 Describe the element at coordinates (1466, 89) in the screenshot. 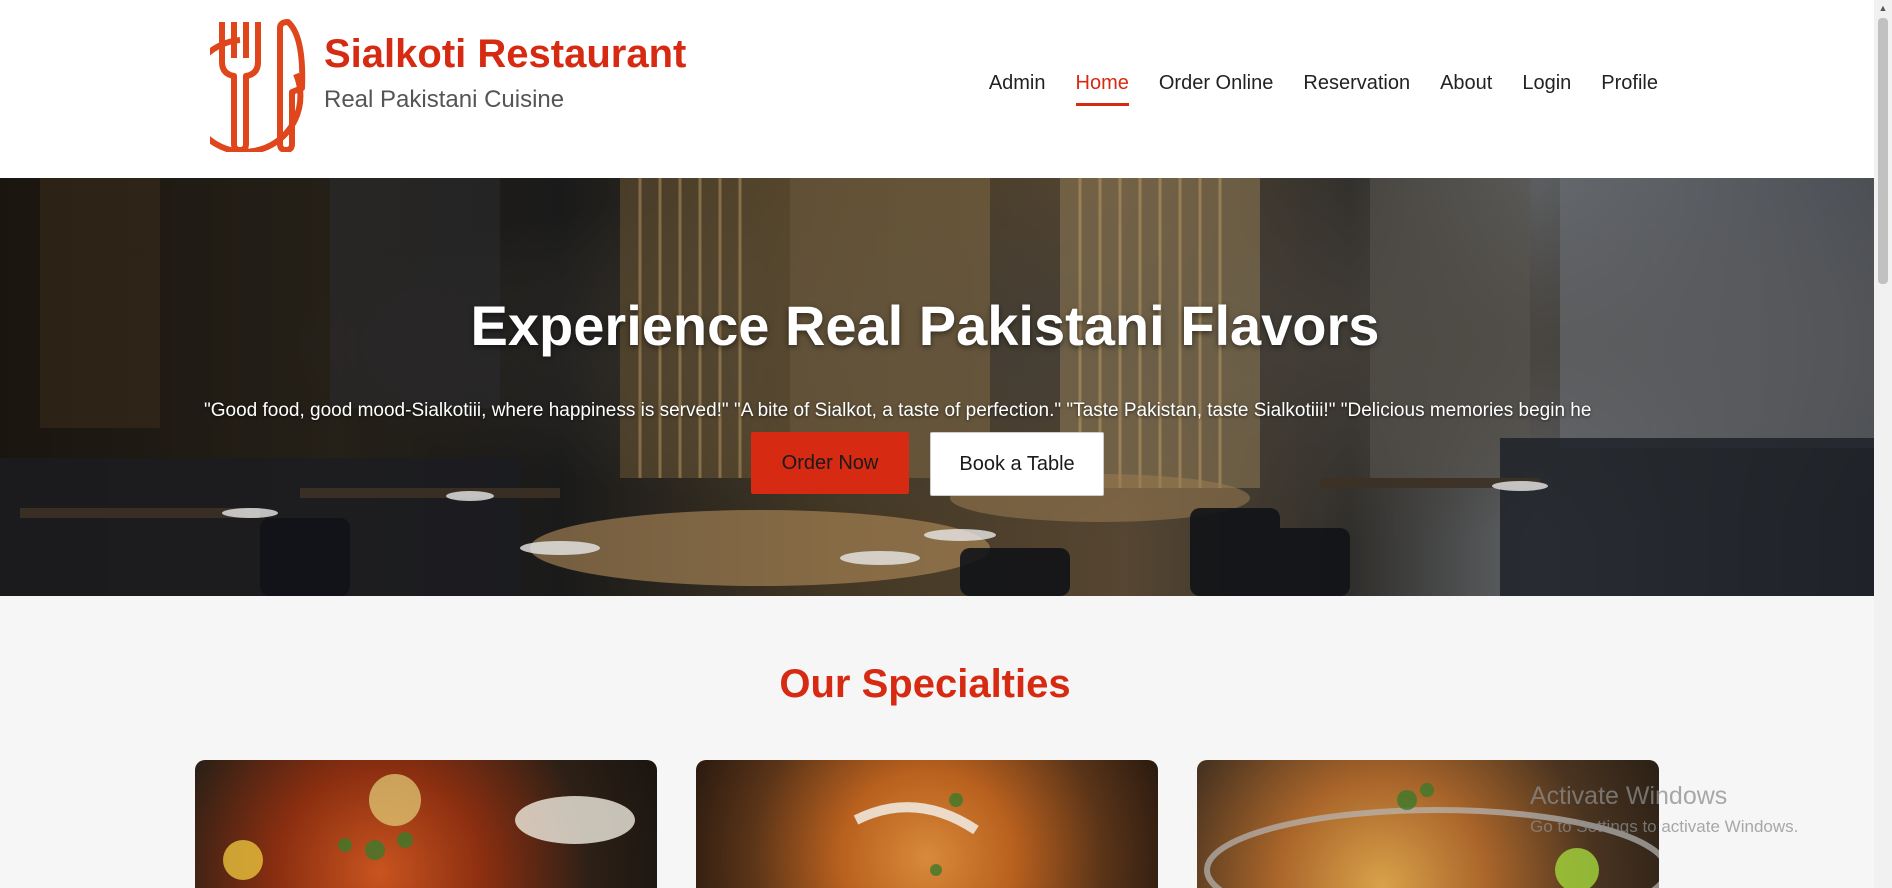

I see `nav-about: About` at that location.